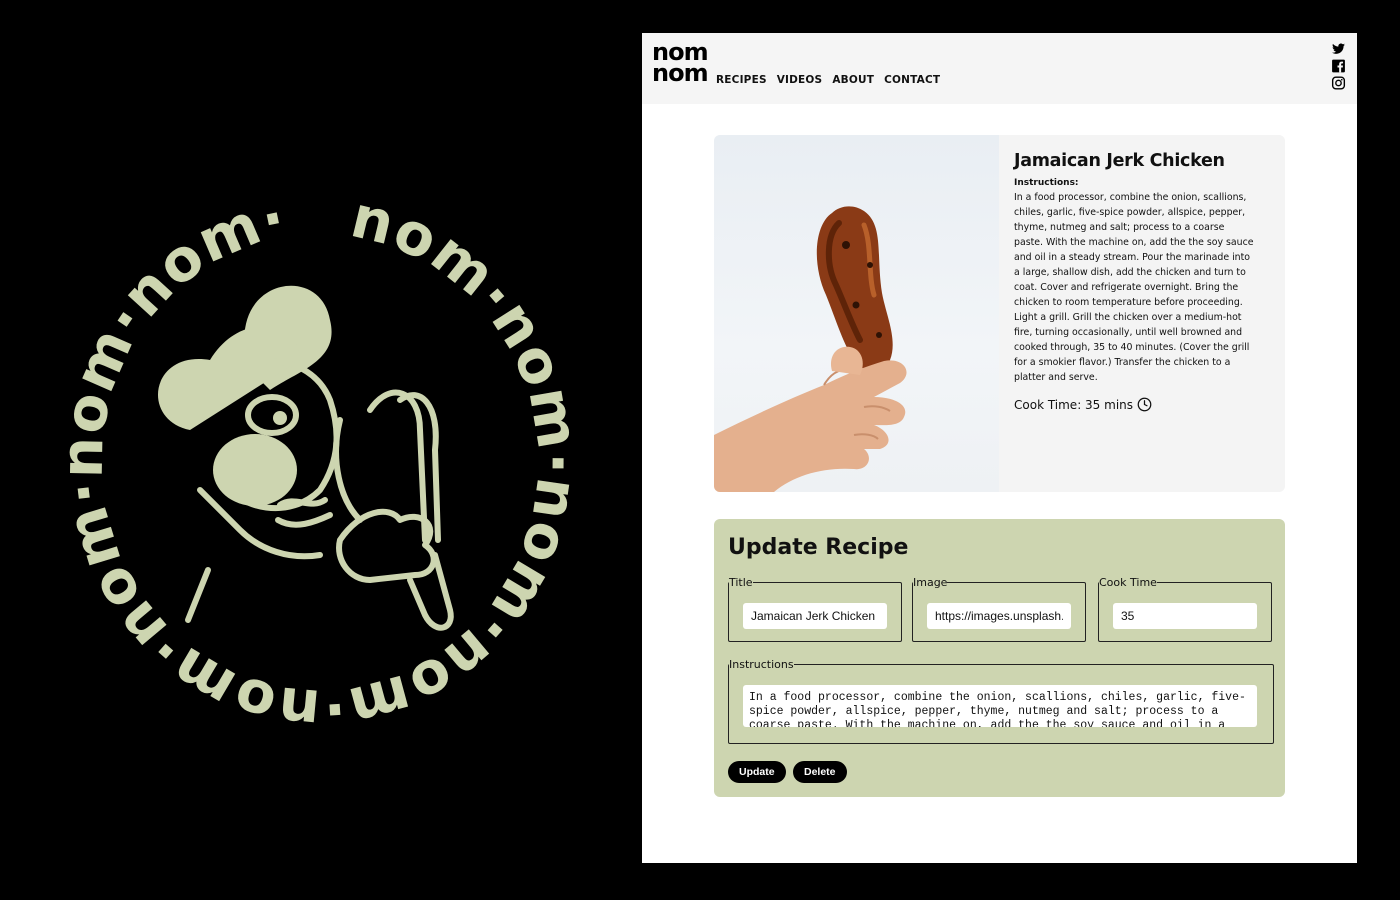 The width and height of the screenshot is (1400, 900). Describe the element at coordinates (741, 80) in the screenshot. I see `nav-recipes: RECIPES` at that location.